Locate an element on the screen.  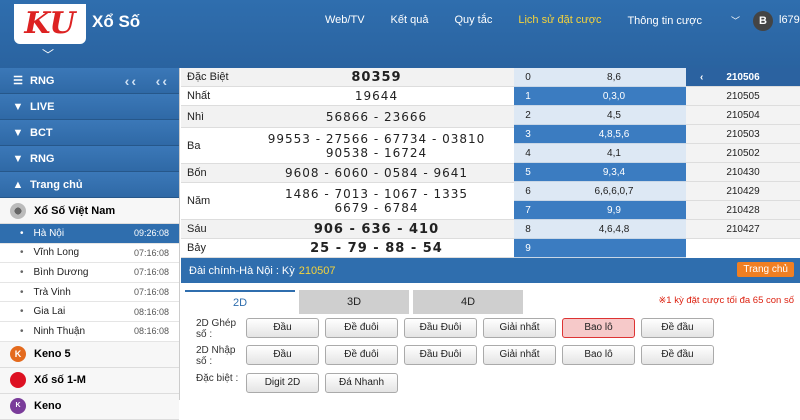
tab-4d: 4D is located at coordinates (468, 302).